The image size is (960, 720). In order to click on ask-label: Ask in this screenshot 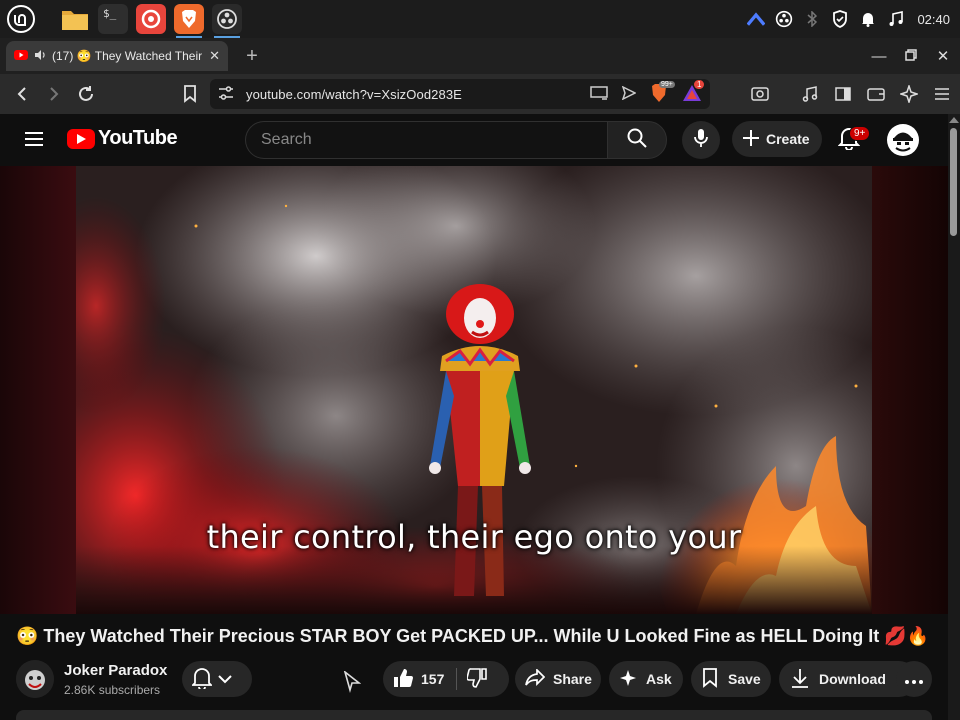, I will do `click(659, 679)`.